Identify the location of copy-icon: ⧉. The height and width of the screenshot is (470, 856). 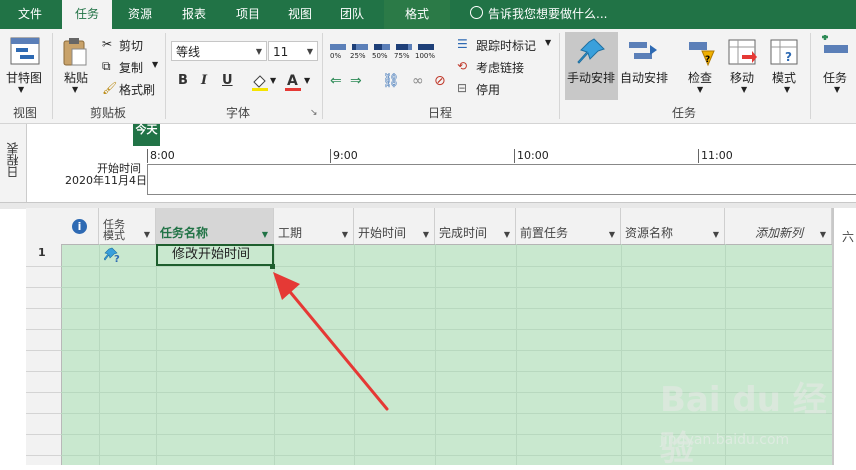
(106, 66).